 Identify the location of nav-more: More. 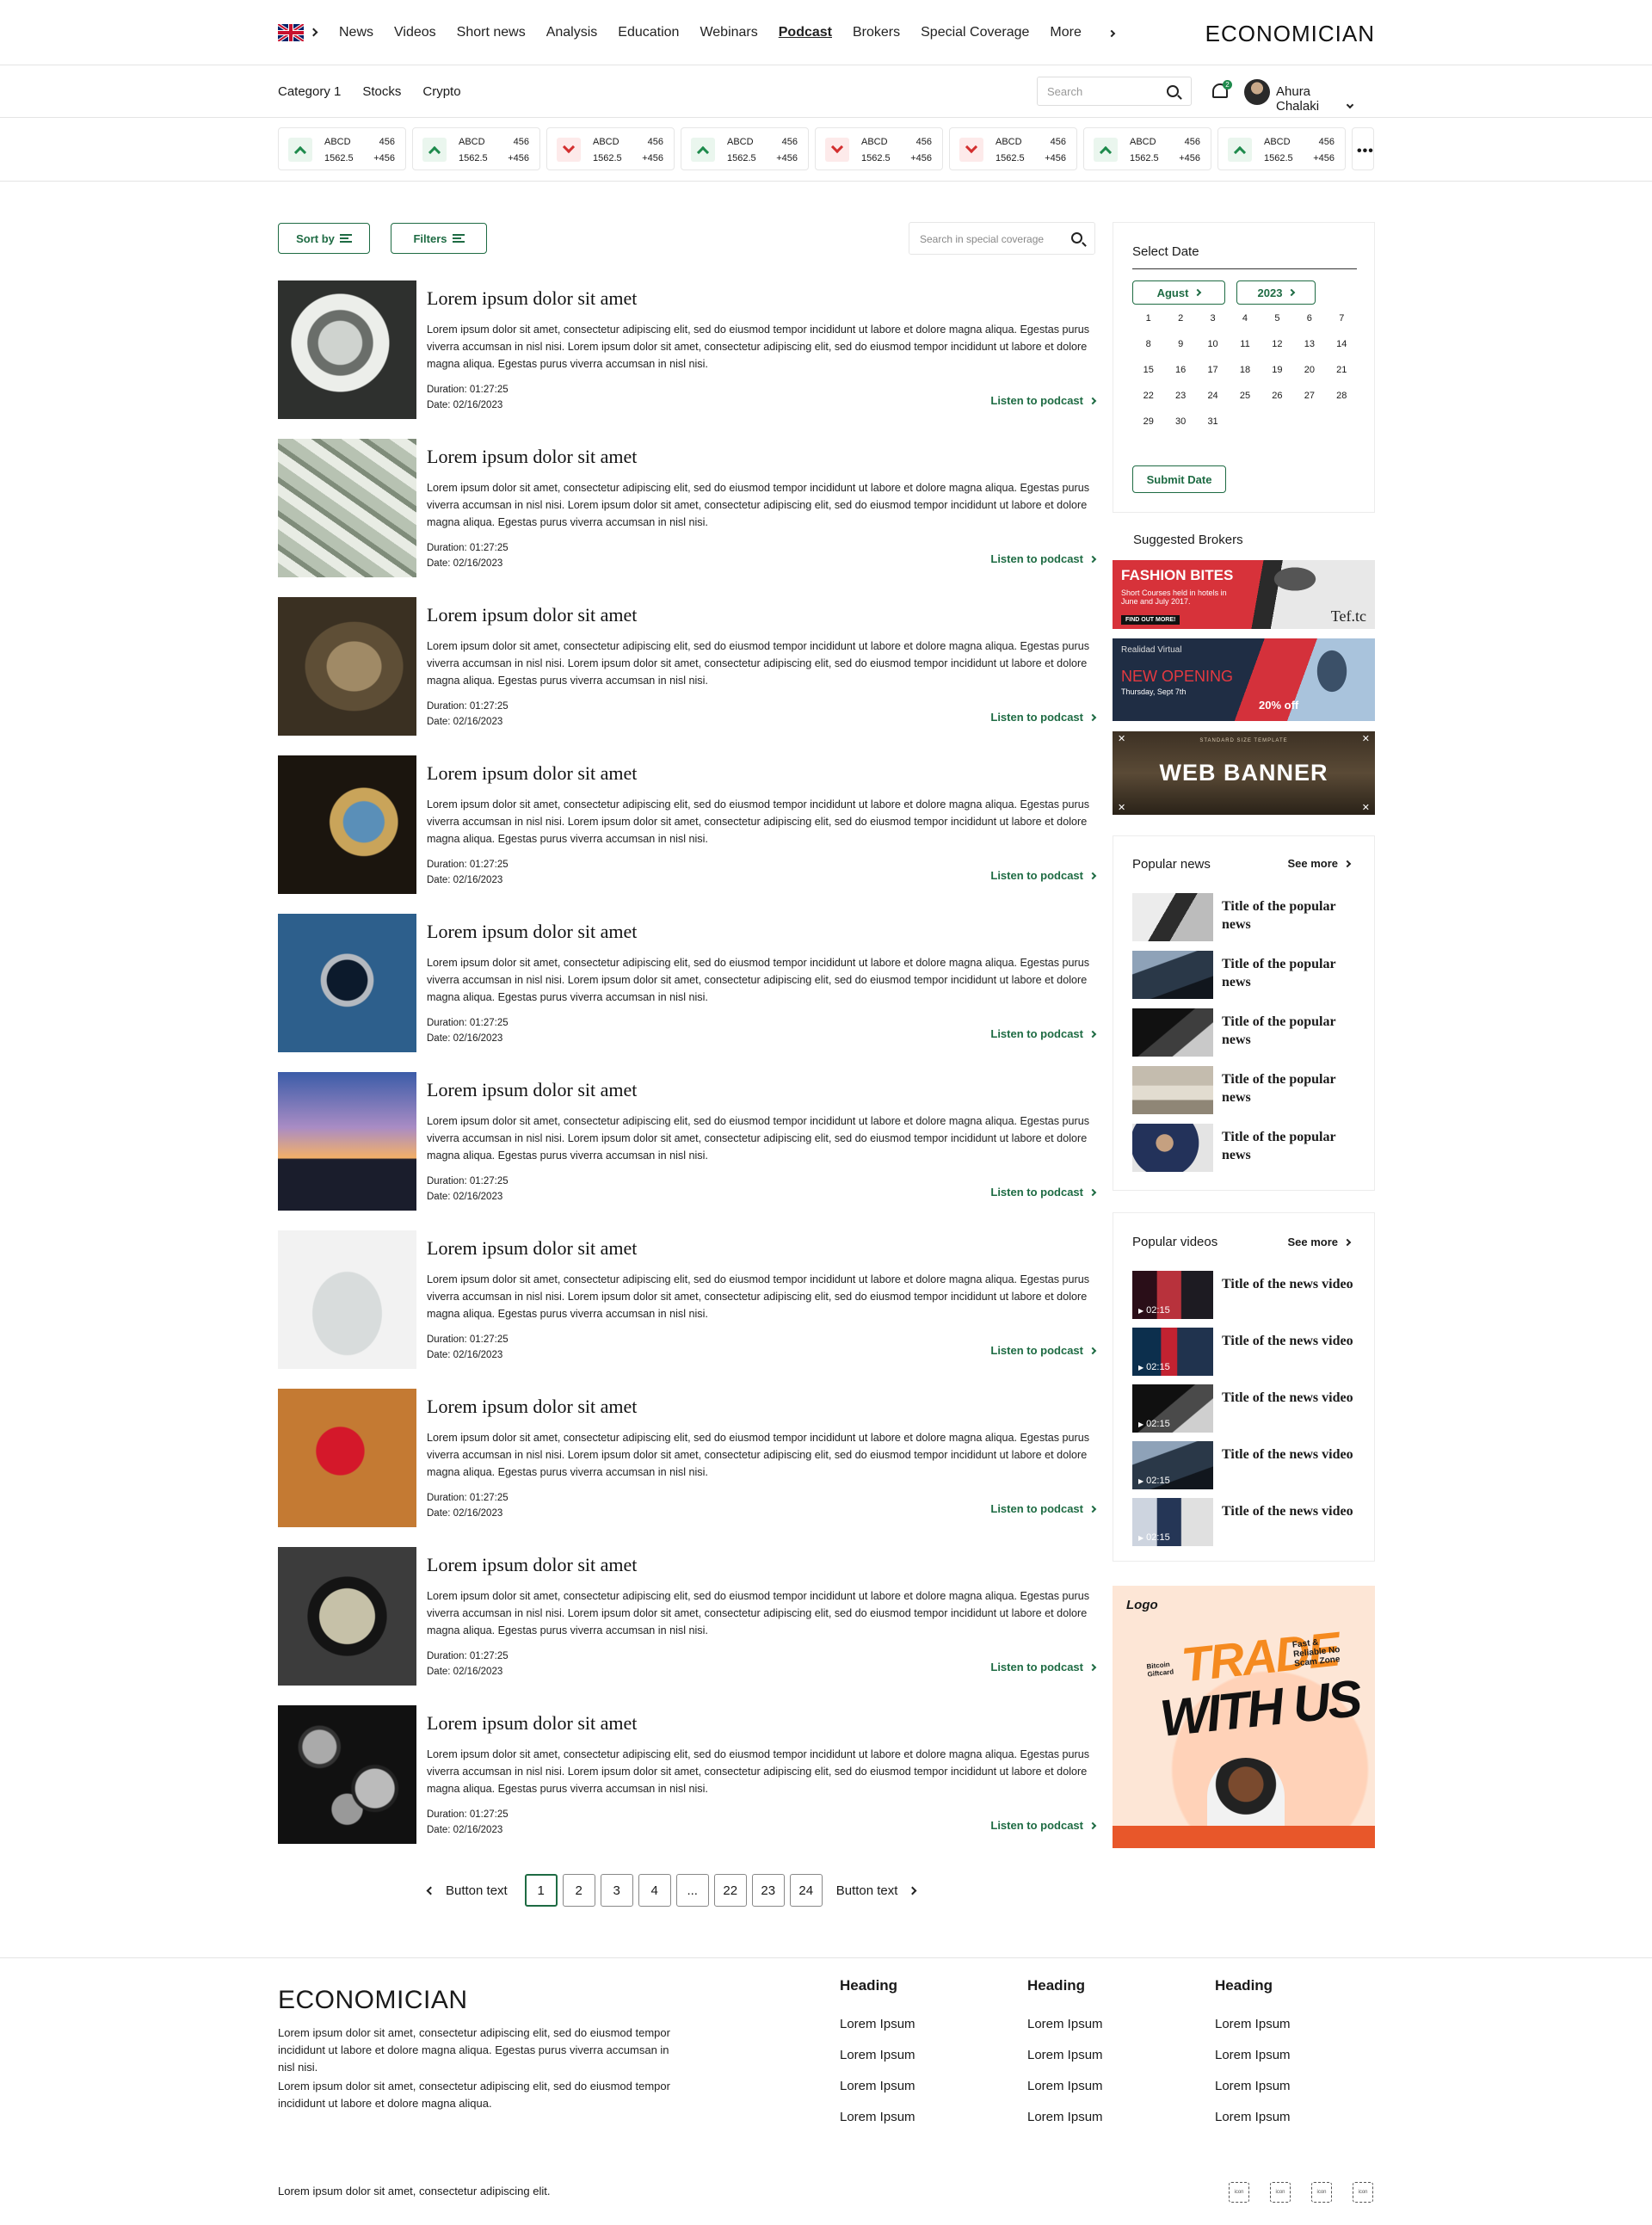
(1092, 32).